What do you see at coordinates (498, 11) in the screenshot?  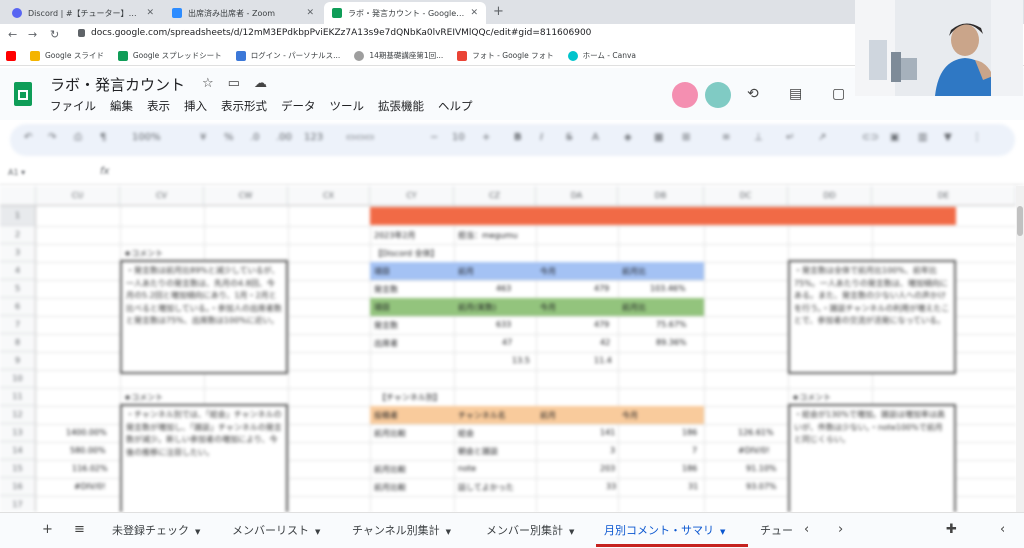 I see `new-tab-button: +` at bounding box center [498, 11].